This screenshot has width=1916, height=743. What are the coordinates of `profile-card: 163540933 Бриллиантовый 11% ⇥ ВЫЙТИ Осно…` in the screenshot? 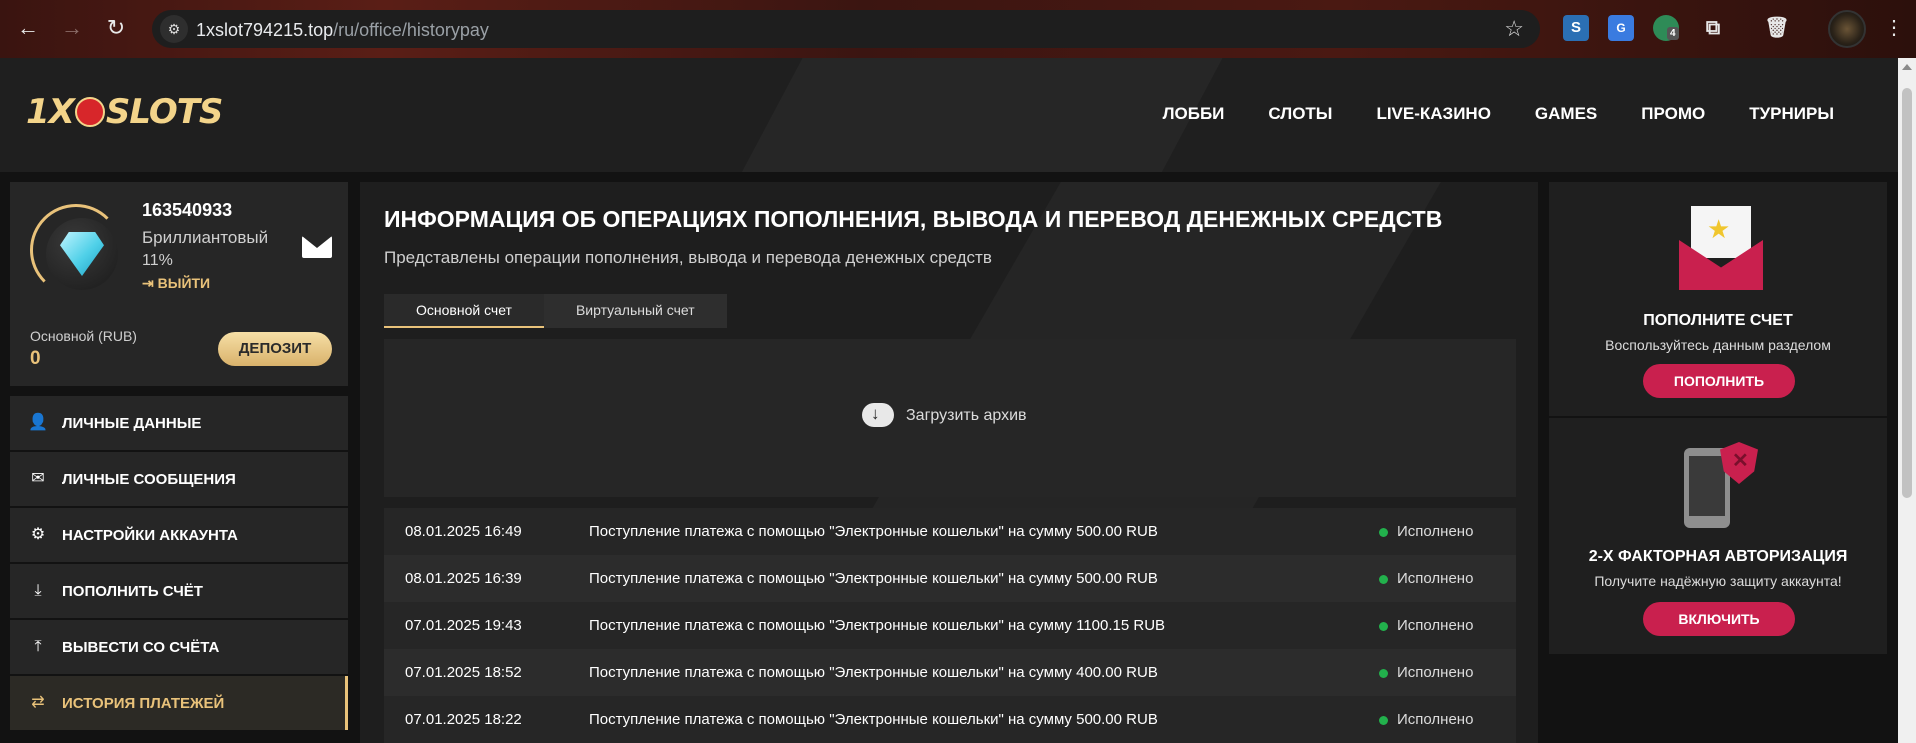 It's located at (179, 284).